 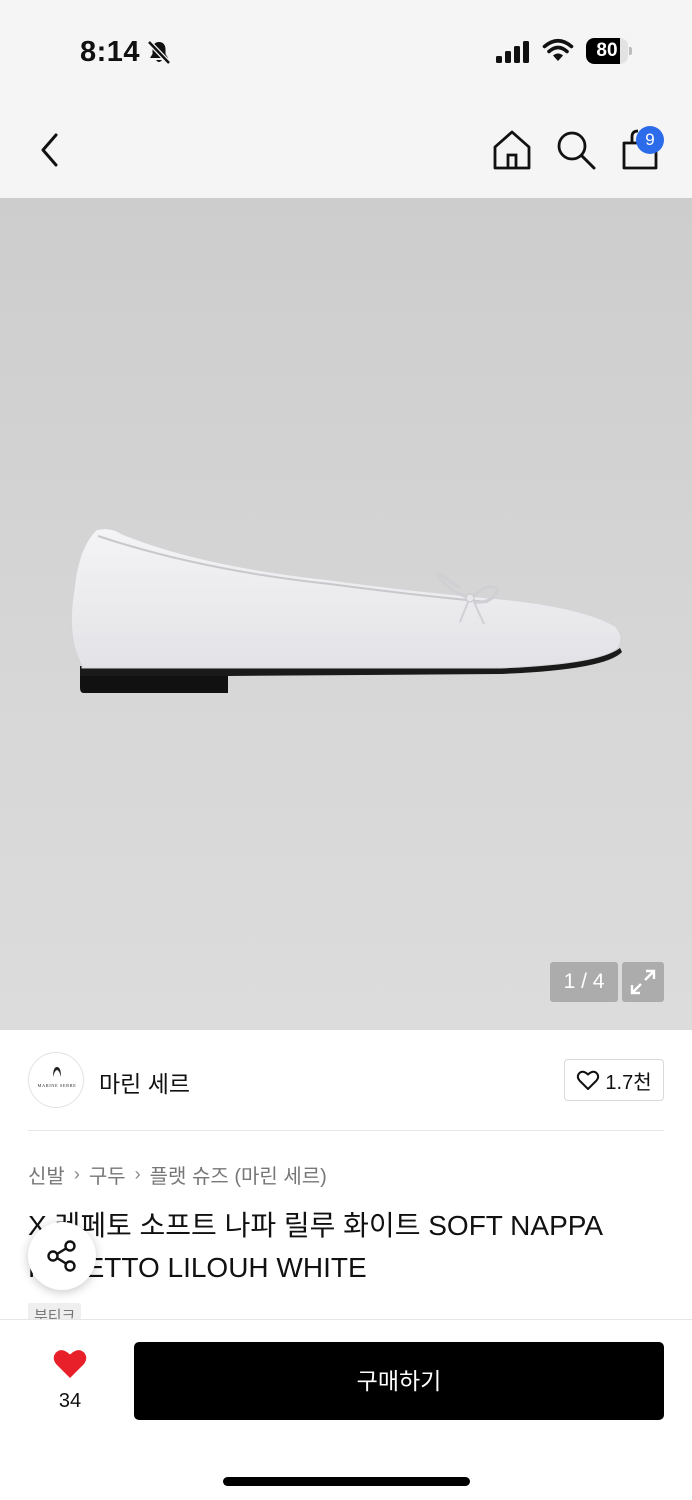 What do you see at coordinates (70, 1364) in the screenshot?
I see `heart-filled-icon` at bounding box center [70, 1364].